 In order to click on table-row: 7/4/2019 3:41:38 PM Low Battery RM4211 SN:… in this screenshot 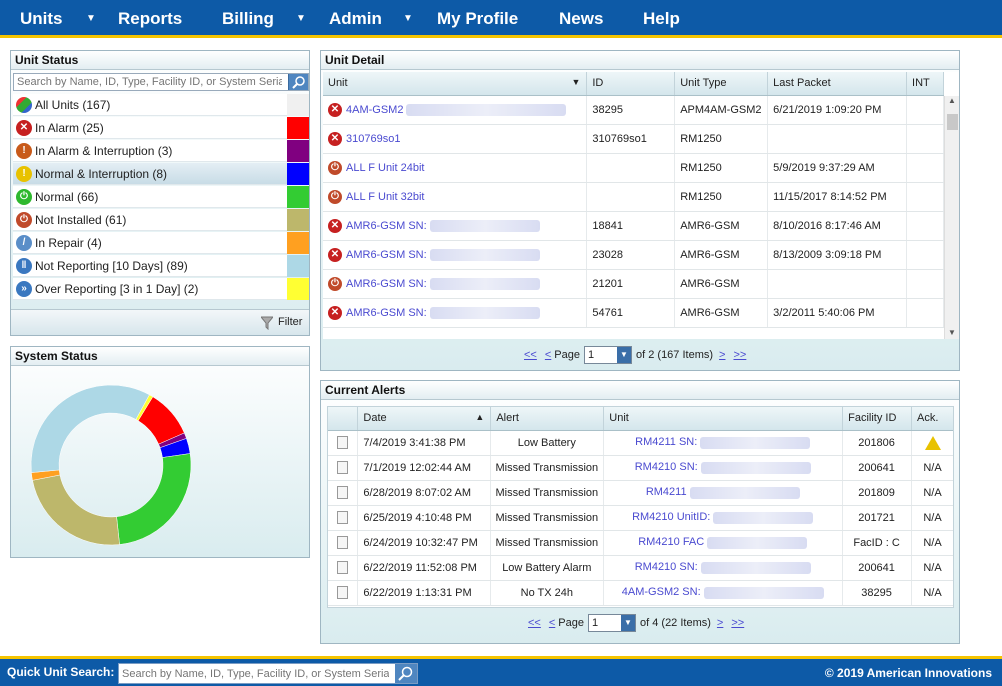, I will do `click(640, 443)`.